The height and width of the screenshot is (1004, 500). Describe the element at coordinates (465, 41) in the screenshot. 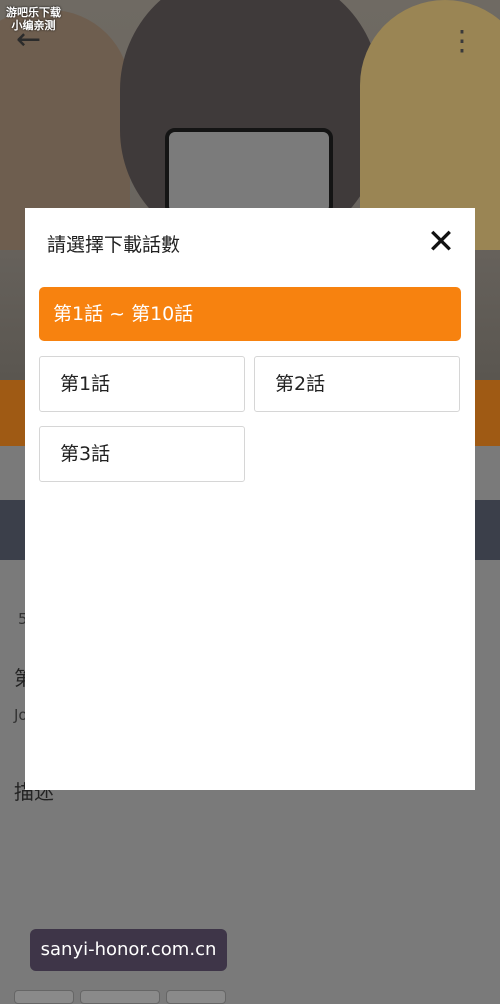

I see `share-icon: ⋮` at that location.